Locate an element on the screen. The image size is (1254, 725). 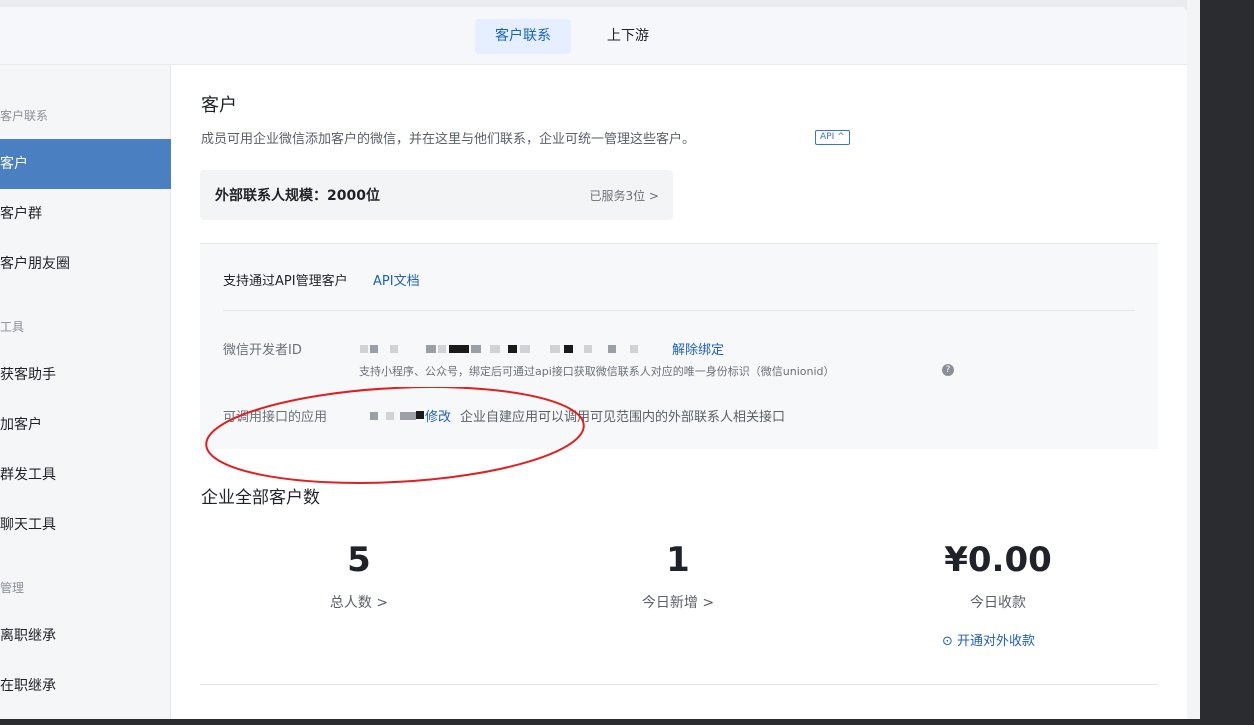
stat-total-value: 5 is located at coordinates (359, 560).